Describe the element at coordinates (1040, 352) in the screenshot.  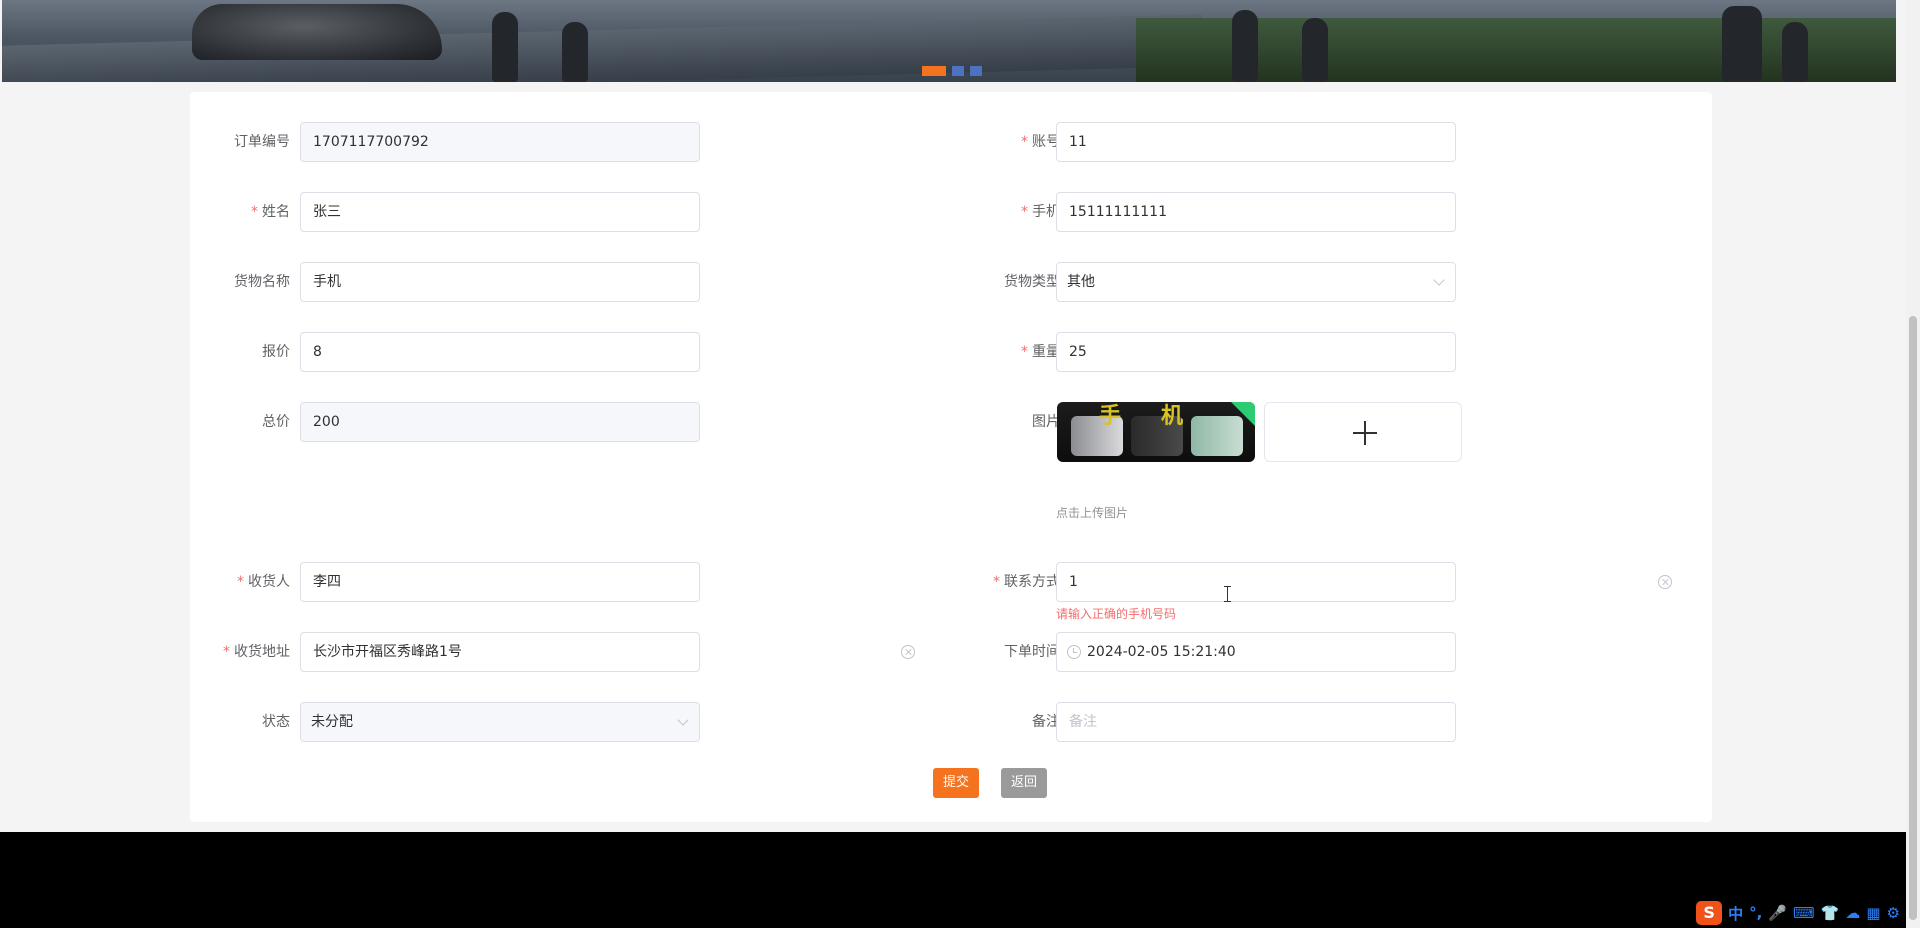
I see `weight-label: * 重量` at that location.